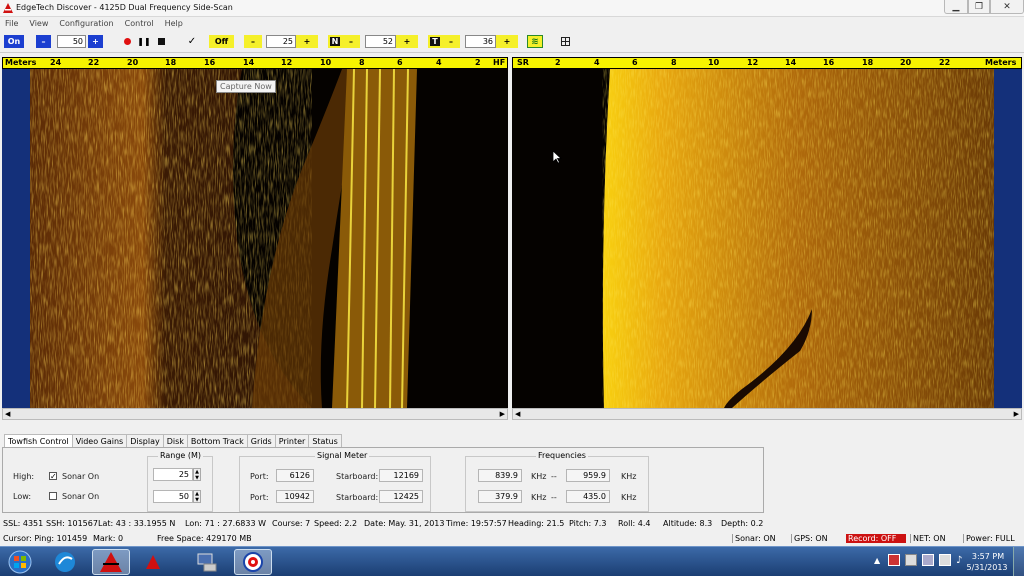  What do you see at coordinates (153, 562) in the screenshot?
I see `taskbar-edgetech-app` at bounding box center [153, 562].